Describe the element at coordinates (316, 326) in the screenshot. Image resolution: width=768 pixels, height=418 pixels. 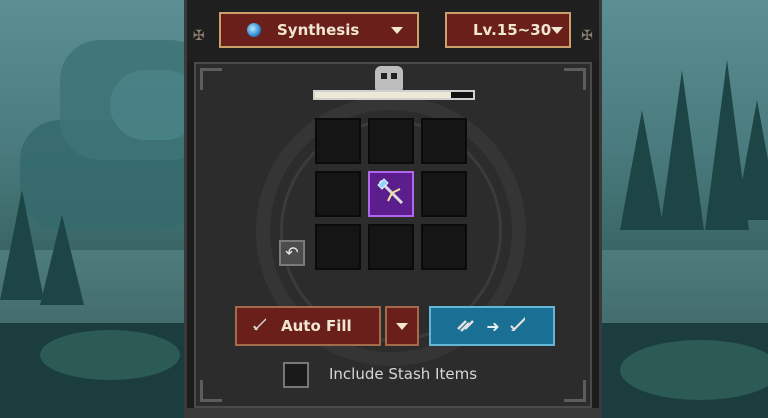
I see `auto-fill-label: Auto Fill` at that location.